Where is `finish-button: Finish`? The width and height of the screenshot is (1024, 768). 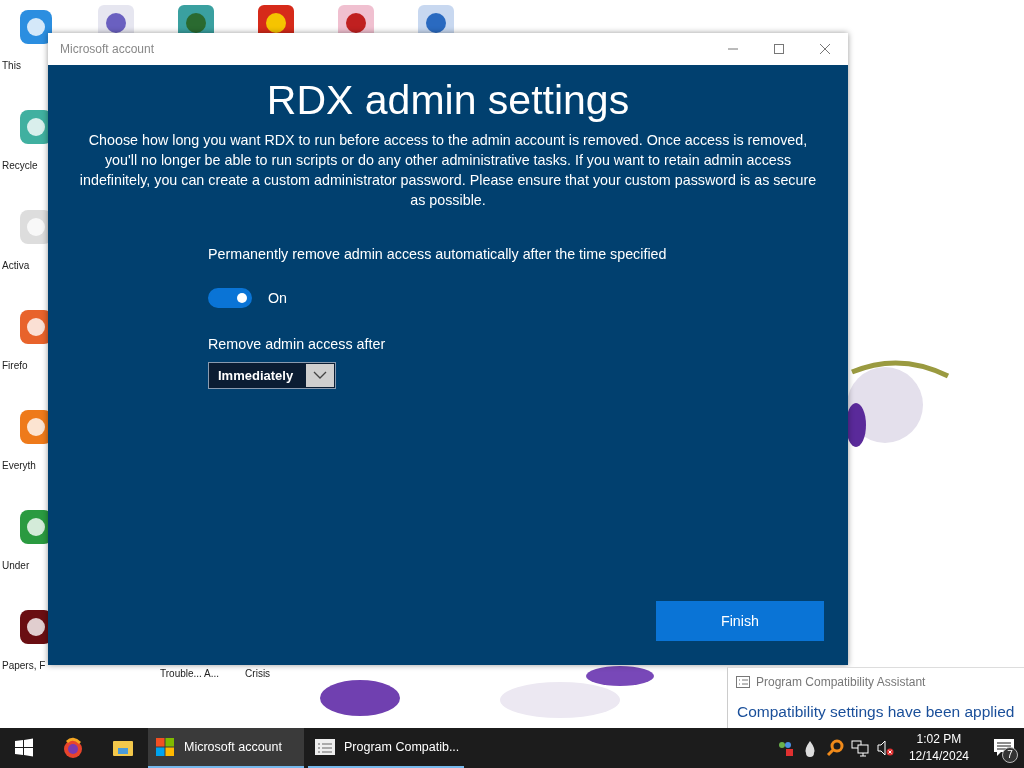 finish-button: Finish is located at coordinates (740, 621).